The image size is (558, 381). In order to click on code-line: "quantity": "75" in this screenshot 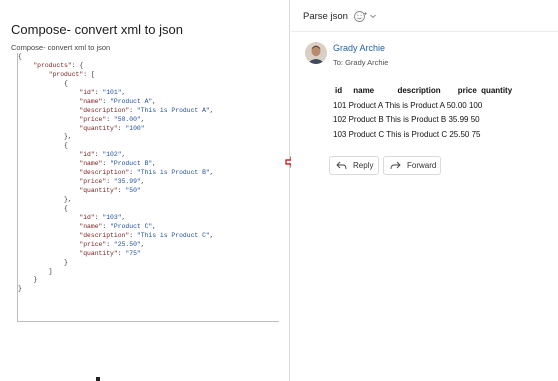, I will do `click(110, 253)`.